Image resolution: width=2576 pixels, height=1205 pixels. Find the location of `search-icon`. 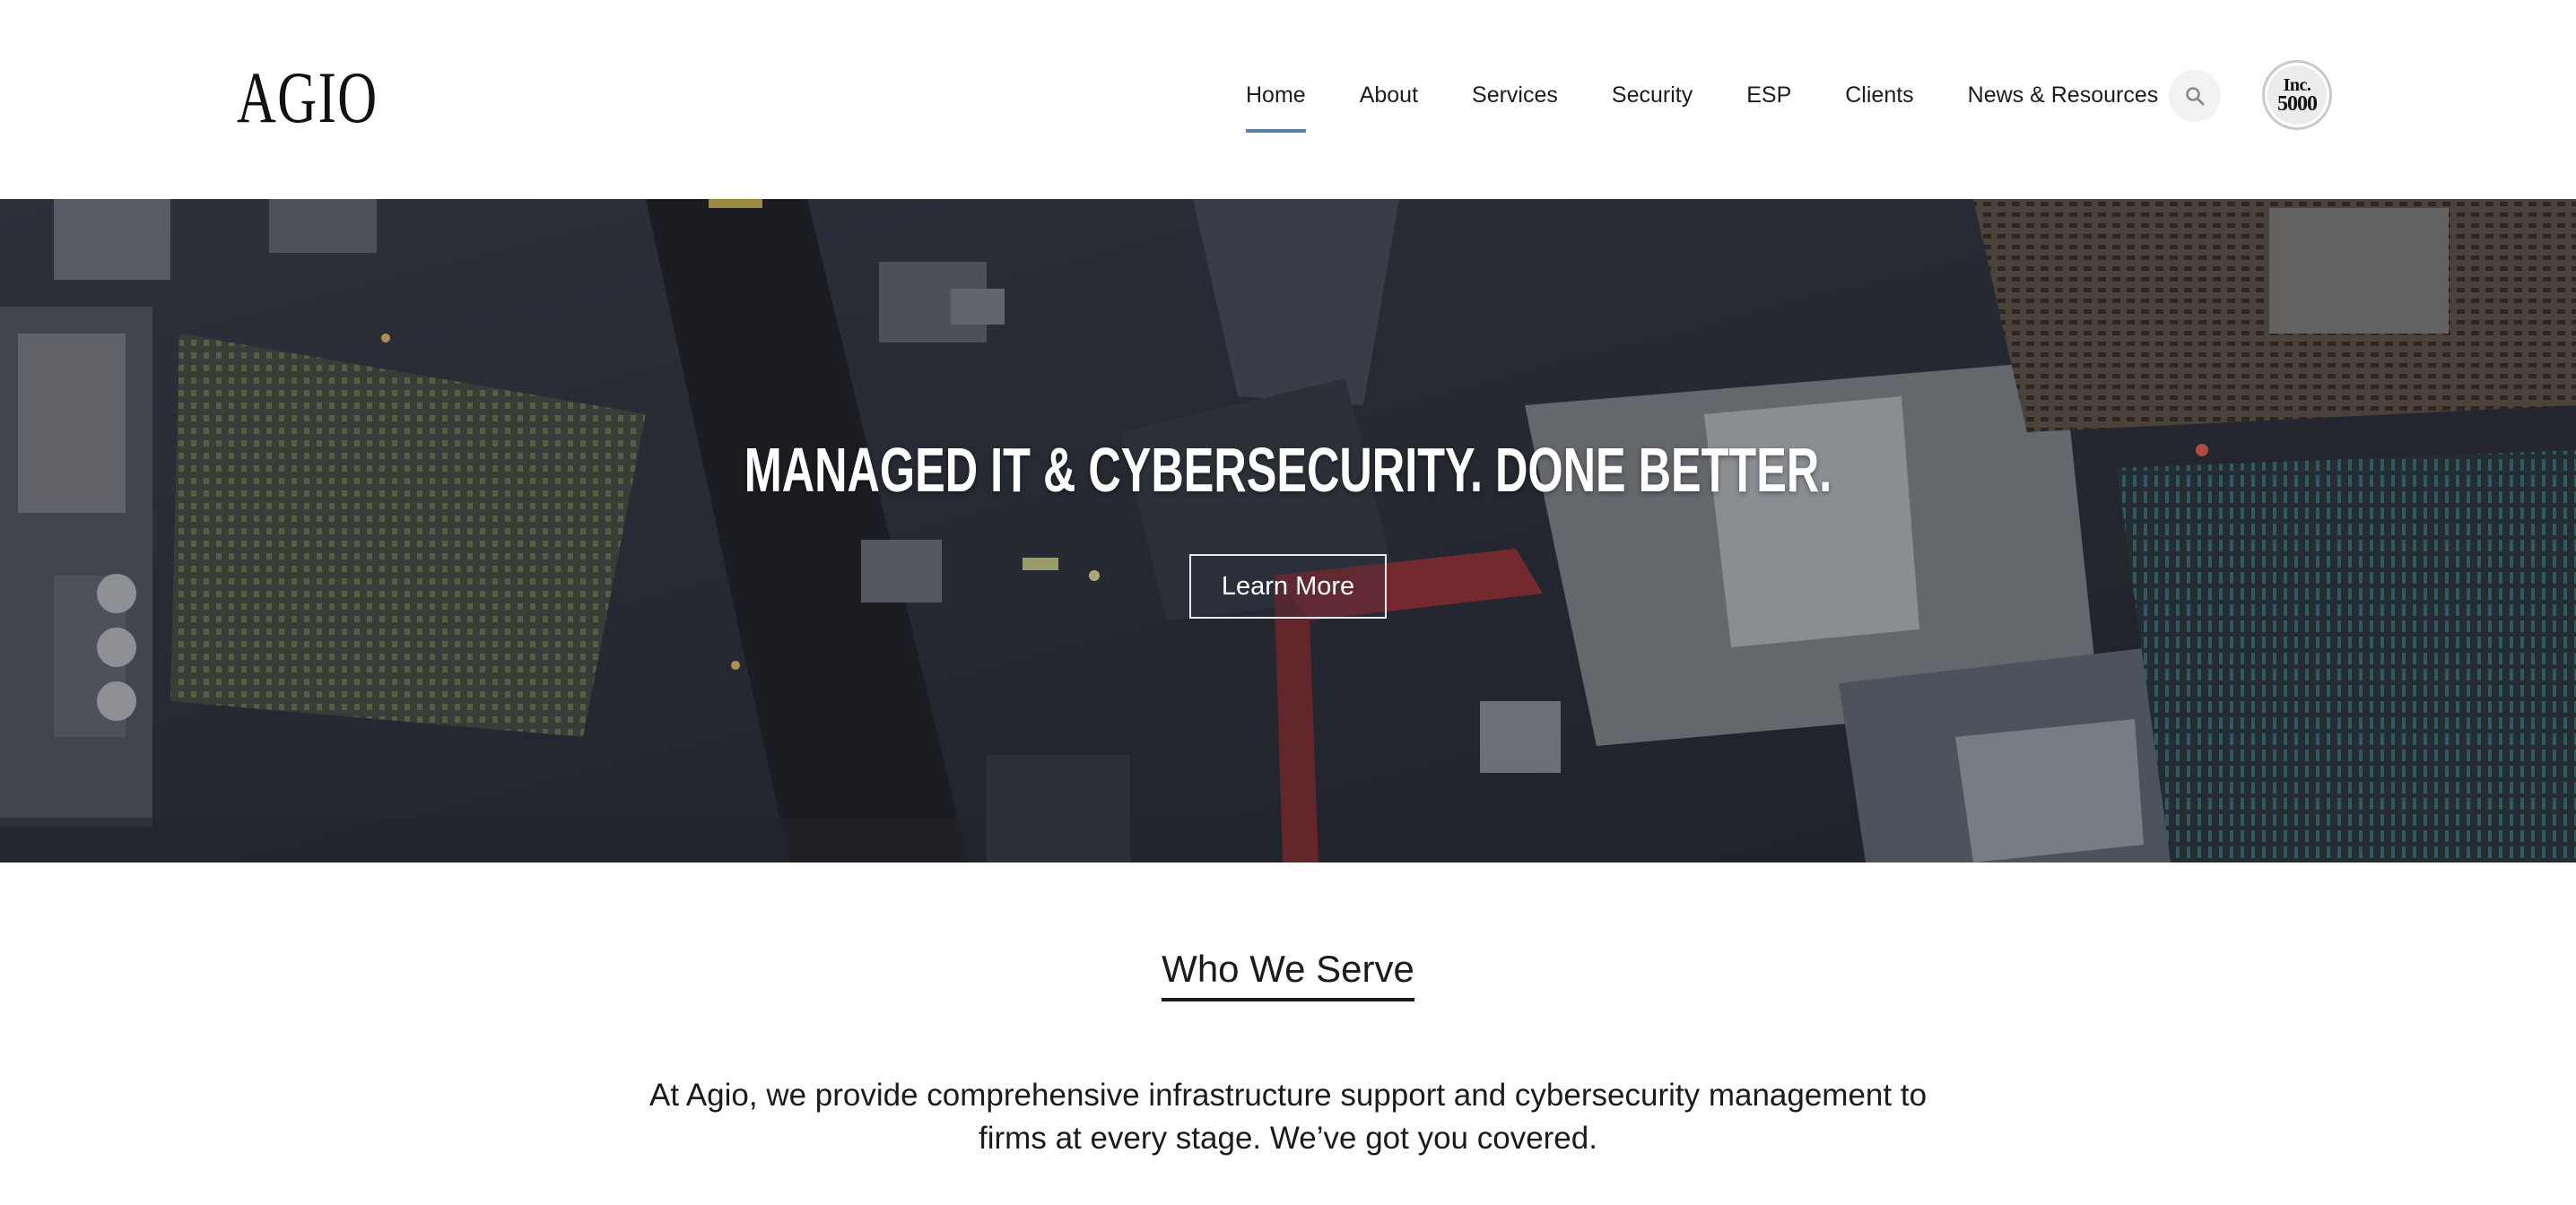

search-icon is located at coordinates (2195, 96).